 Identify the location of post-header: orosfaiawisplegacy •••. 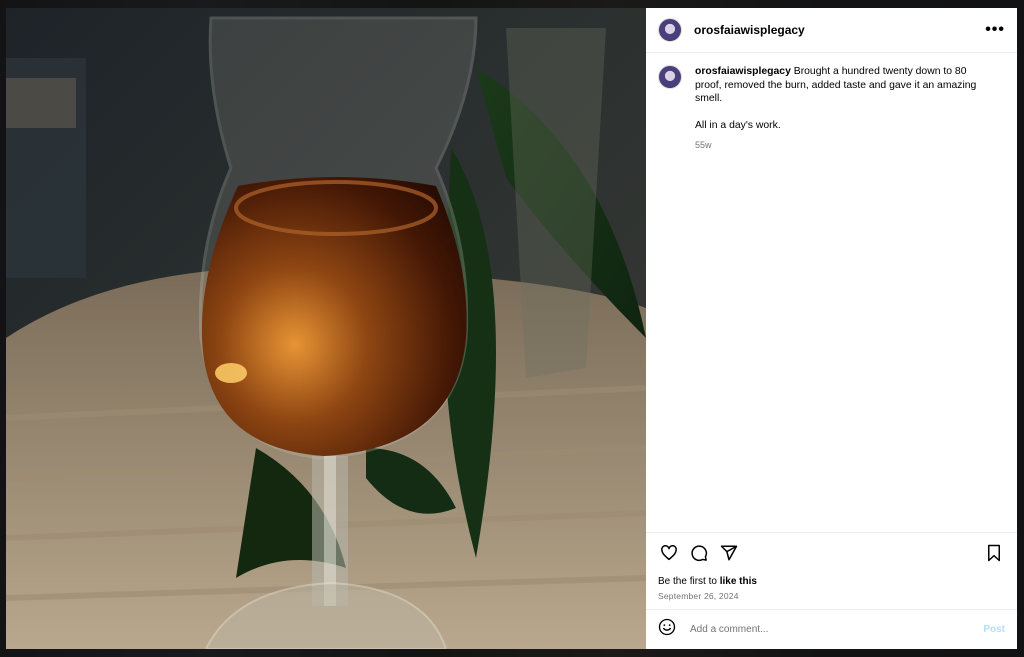
(831, 30).